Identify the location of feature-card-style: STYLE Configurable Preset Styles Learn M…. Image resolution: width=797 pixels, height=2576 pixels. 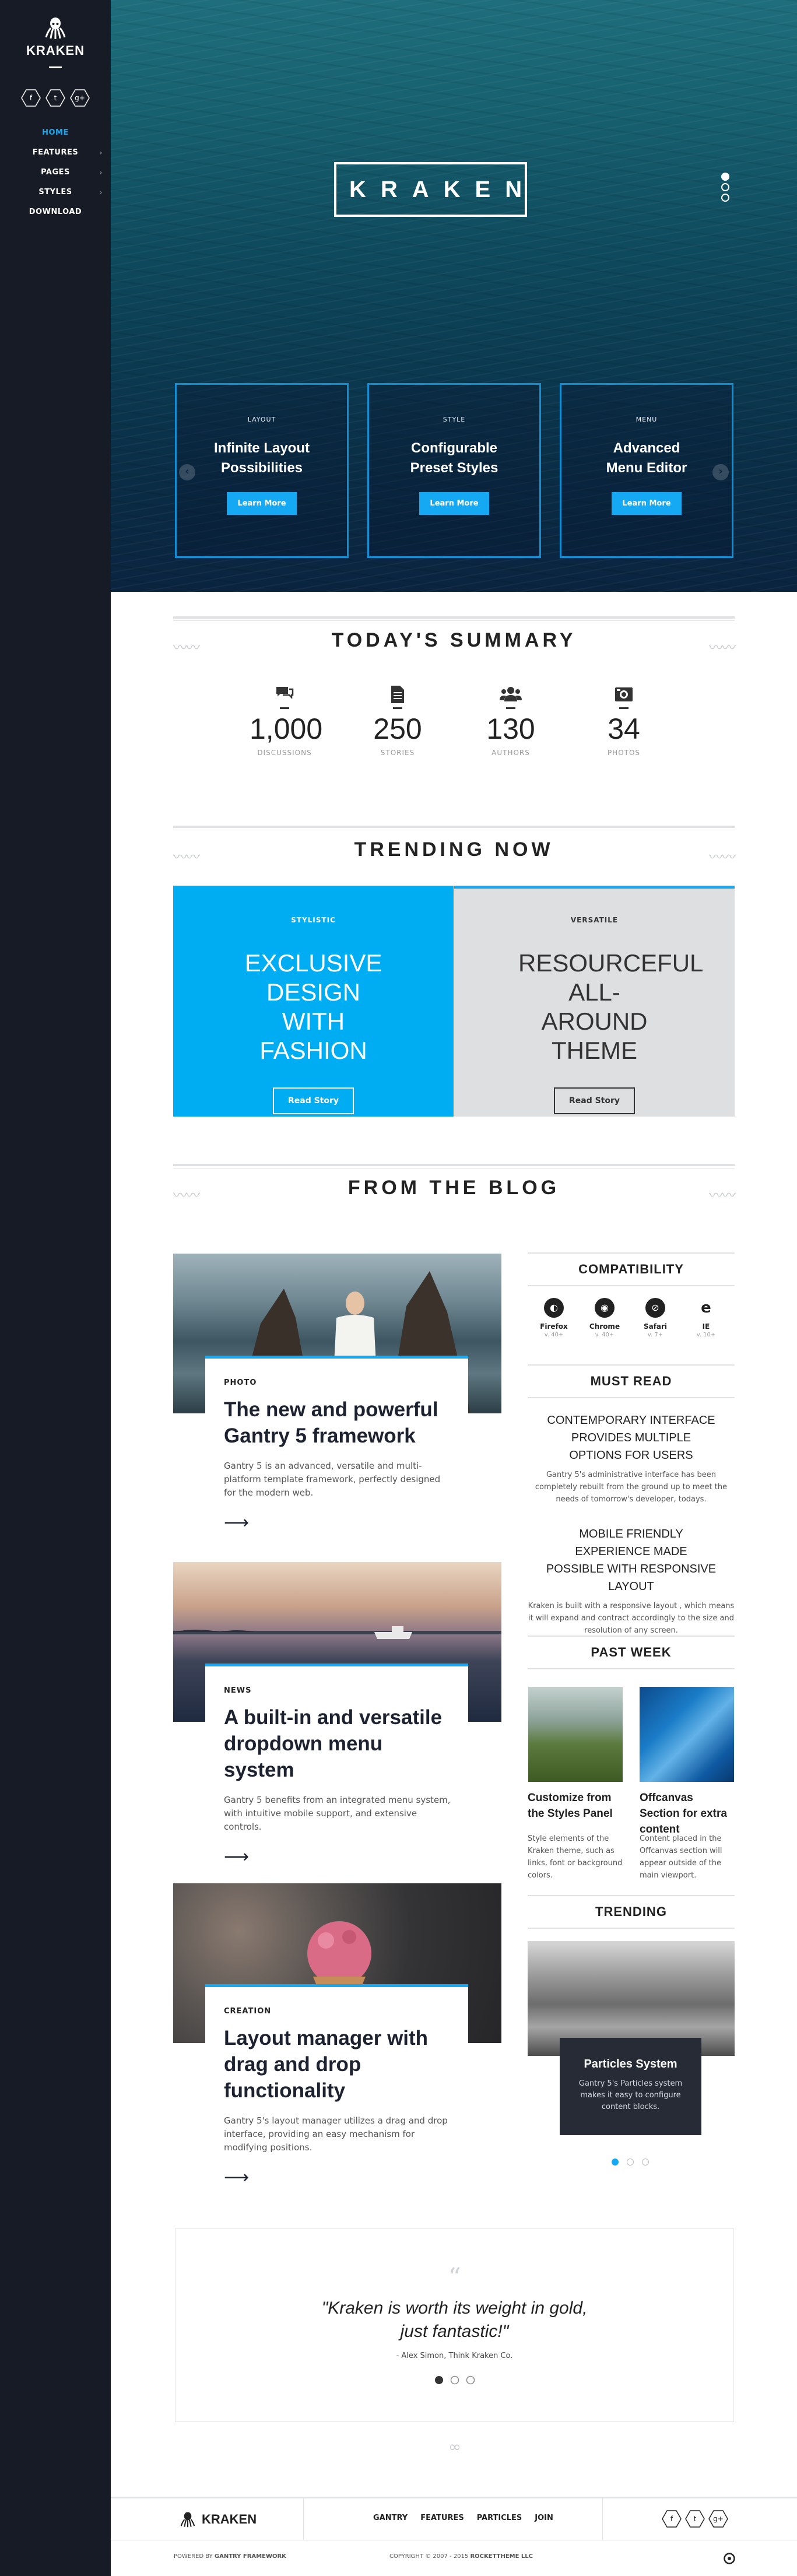
(454, 470).